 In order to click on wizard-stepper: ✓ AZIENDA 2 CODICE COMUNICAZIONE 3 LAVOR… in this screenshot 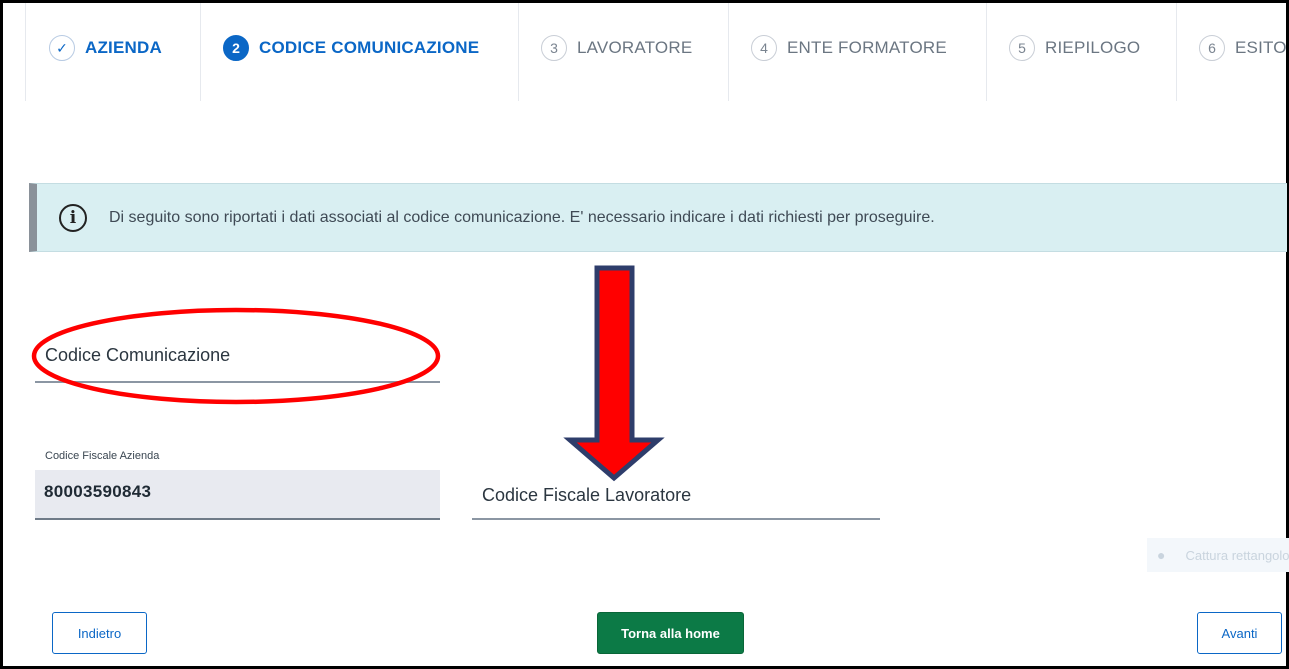, I will do `click(656, 52)`.